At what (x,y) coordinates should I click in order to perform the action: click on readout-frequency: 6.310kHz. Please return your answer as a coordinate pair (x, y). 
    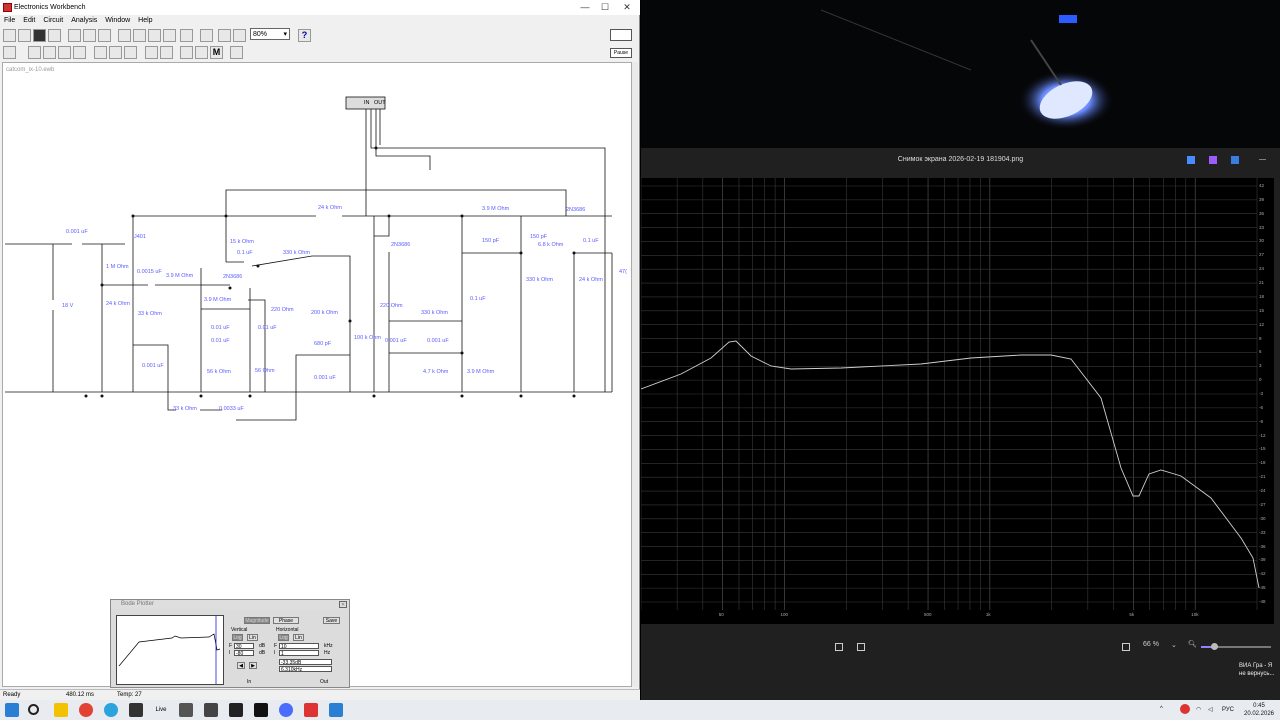
    Looking at the image, I should click on (305, 669).